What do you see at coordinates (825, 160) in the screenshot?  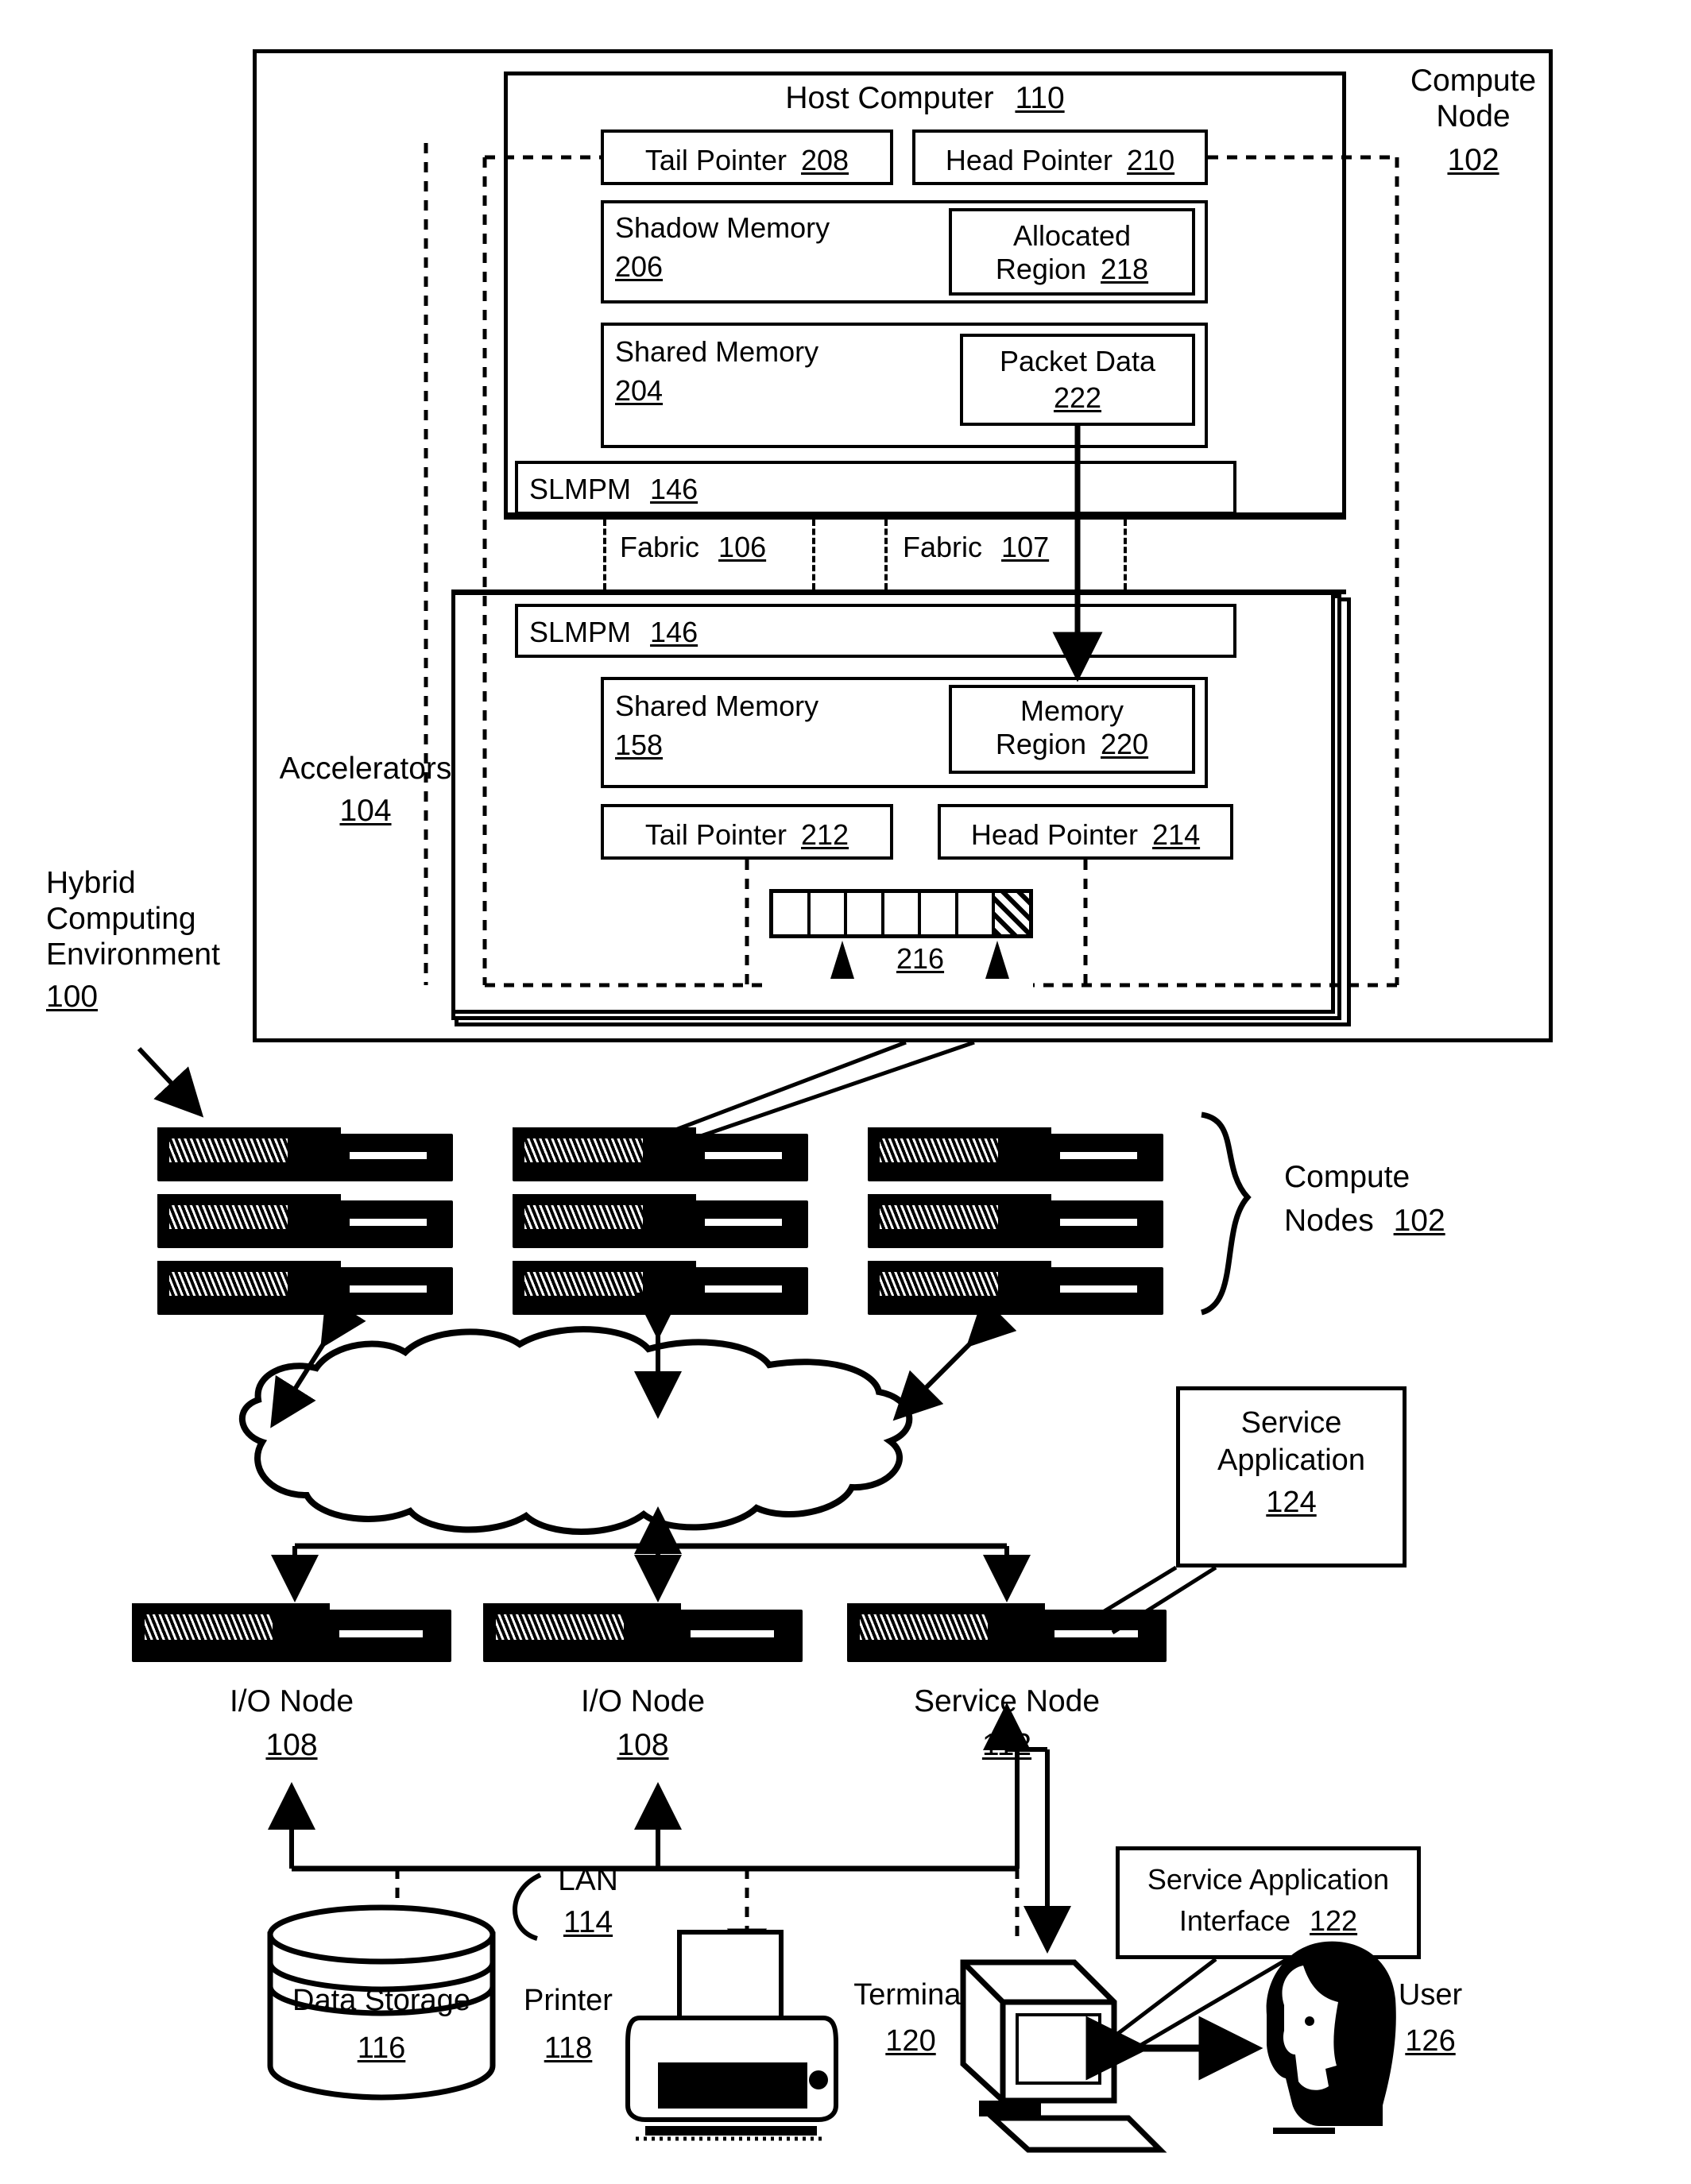 I see `tail-pointer-208-ref: 208` at bounding box center [825, 160].